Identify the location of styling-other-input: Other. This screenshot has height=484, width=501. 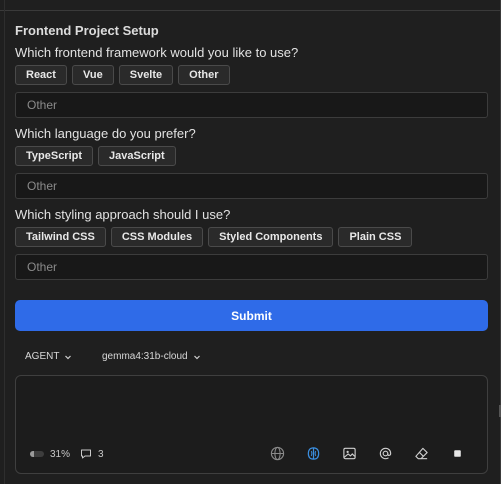
(251, 267).